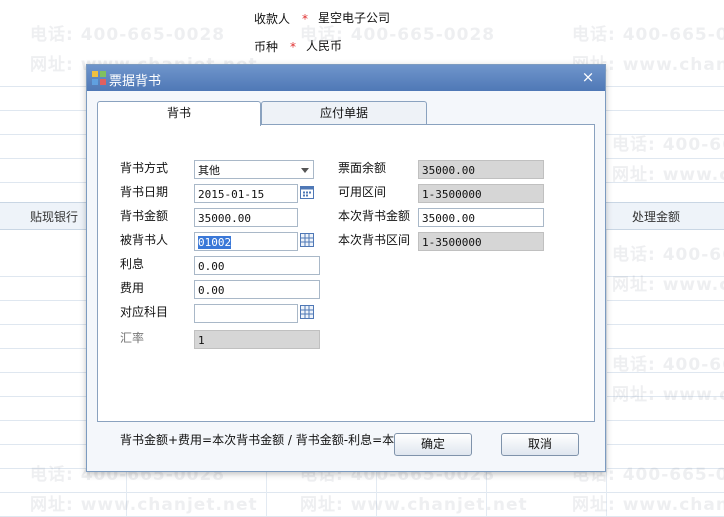  Describe the element at coordinates (144, 168) in the screenshot. I see `method-label: 背书方式` at that location.